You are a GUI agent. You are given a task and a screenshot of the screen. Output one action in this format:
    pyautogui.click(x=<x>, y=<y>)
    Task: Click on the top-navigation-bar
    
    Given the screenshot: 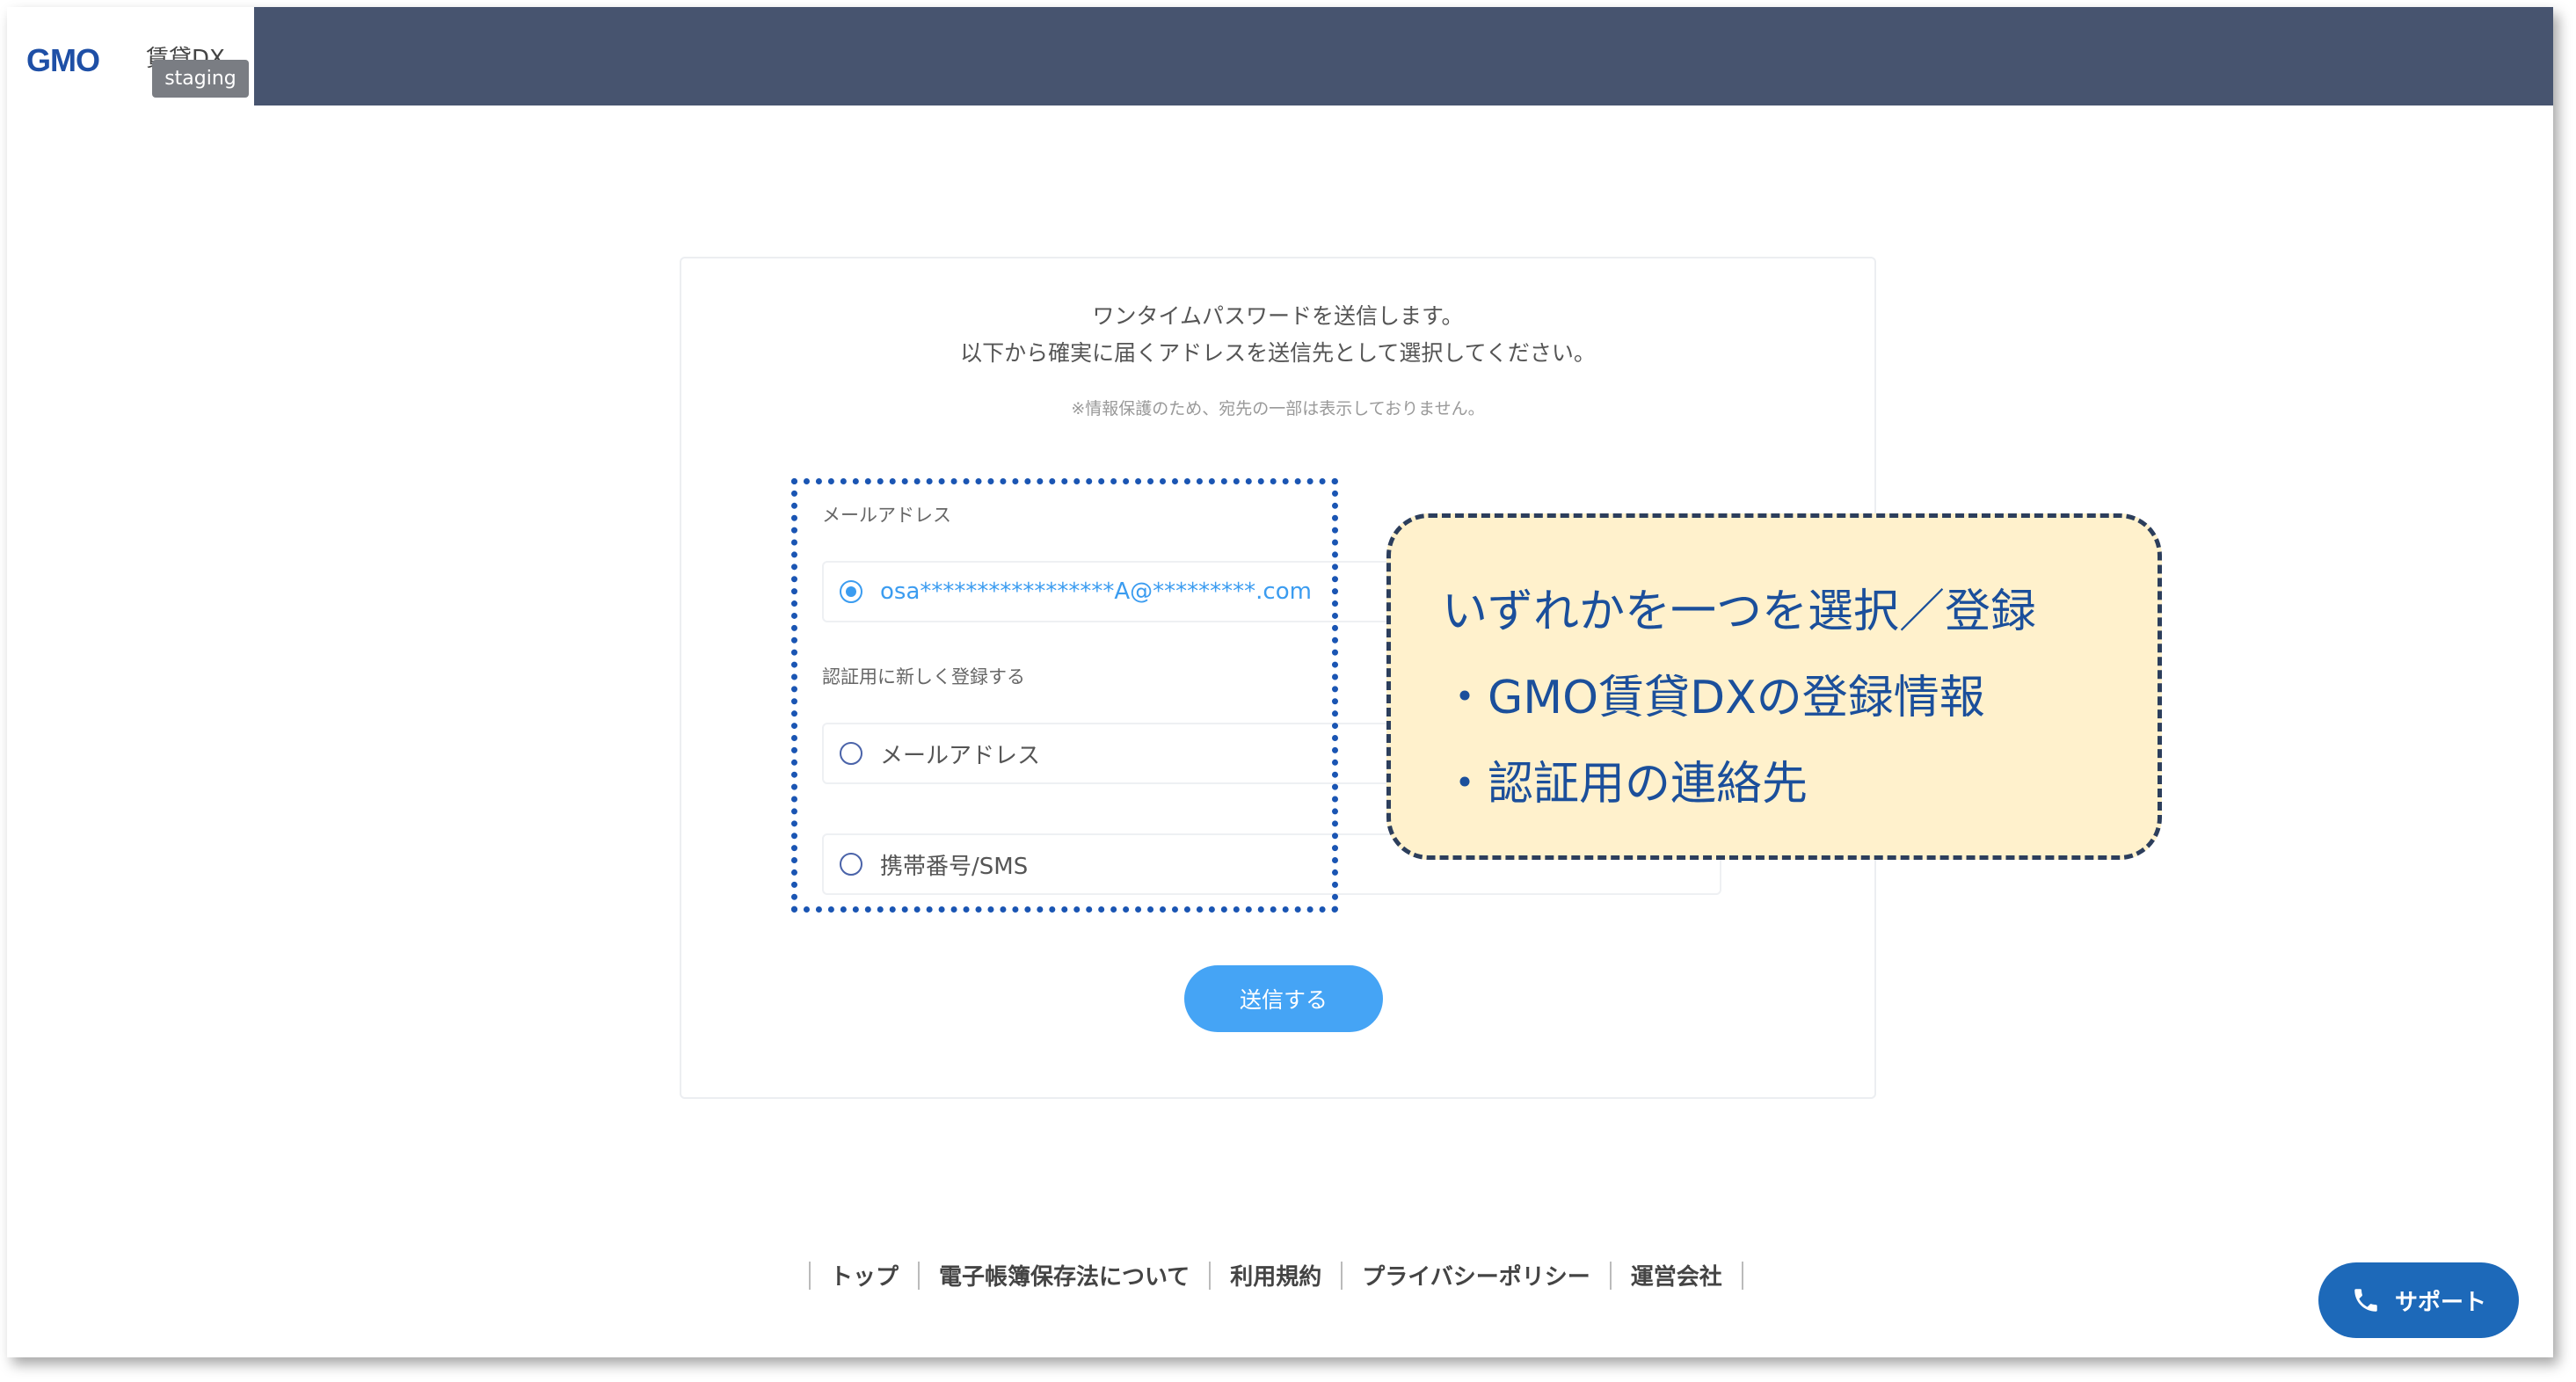 What is the action you would take?
    pyautogui.click(x=1403, y=56)
    